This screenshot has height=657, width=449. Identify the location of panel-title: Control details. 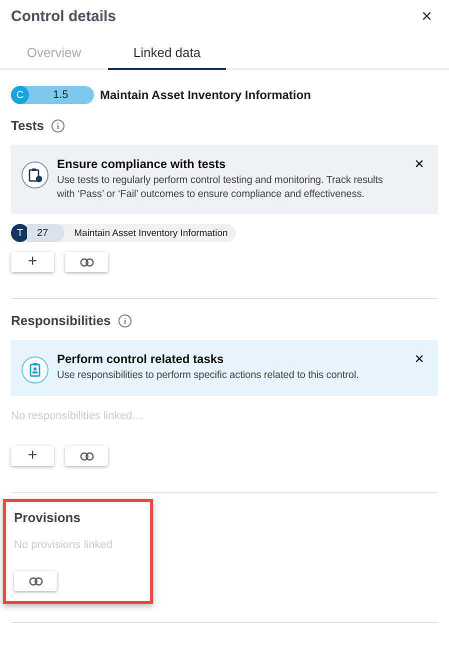
(63, 16).